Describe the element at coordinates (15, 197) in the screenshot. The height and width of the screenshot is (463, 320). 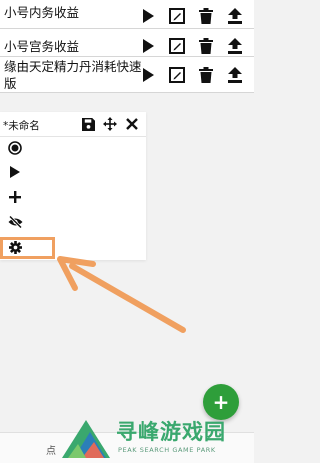
I see `add-icon` at that location.